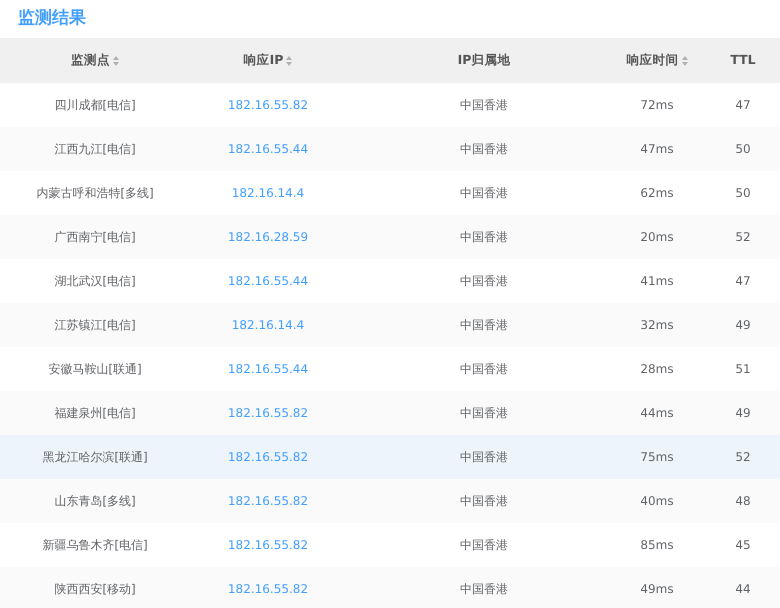  I want to click on table-cell-text: 49ms, so click(657, 589).